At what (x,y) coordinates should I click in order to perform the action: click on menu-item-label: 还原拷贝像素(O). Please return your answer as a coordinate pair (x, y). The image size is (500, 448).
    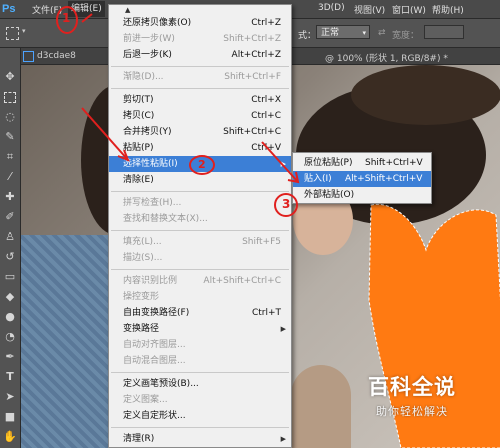
    Looking at the image, I should click on (157, 23).